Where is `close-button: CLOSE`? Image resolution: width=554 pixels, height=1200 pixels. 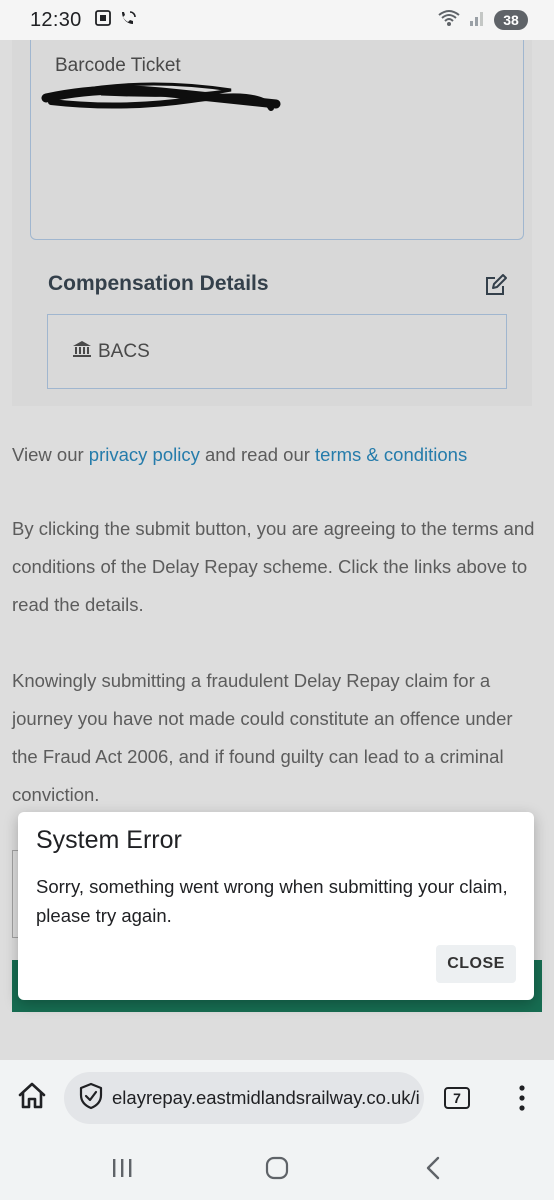 close-button: CLOSE is located at coordinates (476, 964).